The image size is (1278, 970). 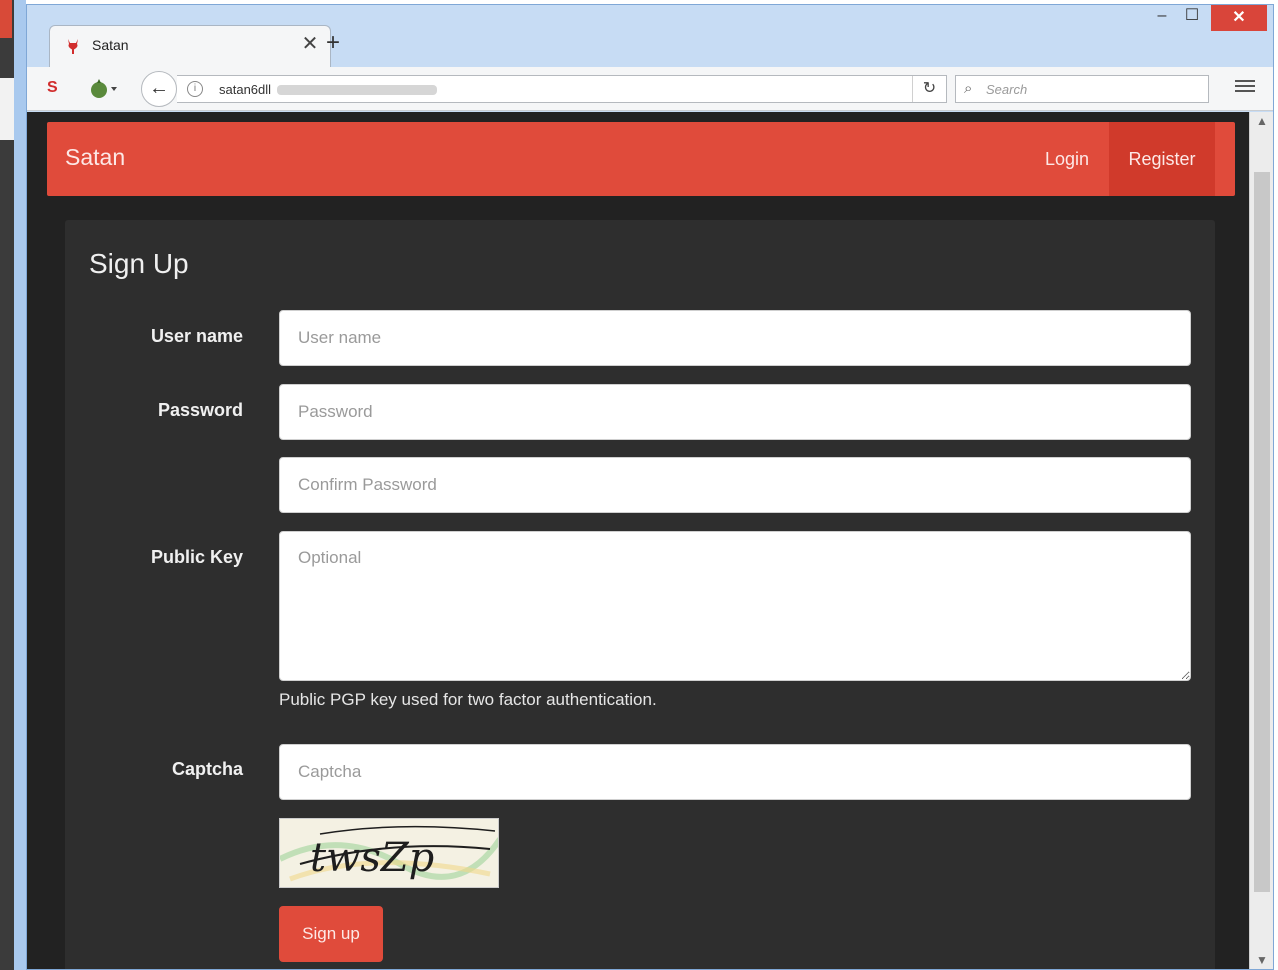 What do you see at coordinates (735, 772) in the screenshot?
I see `captcha-input` at bounding box center [735, 772].